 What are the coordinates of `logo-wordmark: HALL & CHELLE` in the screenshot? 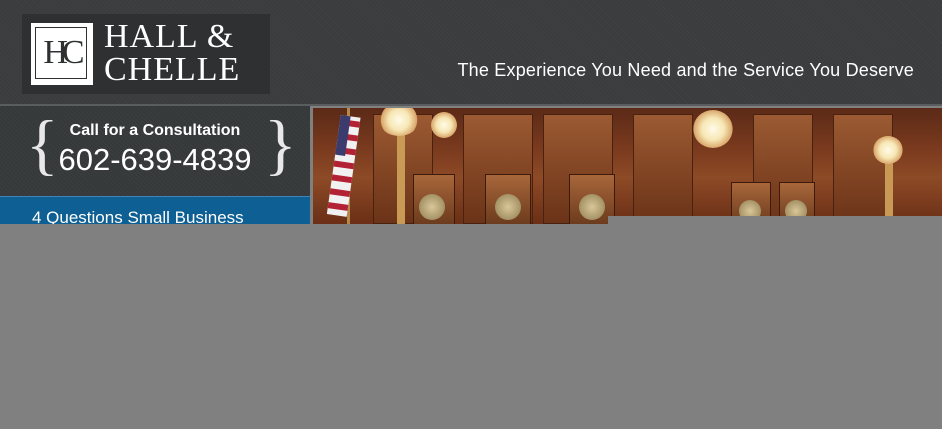 It's located at (172, 53).